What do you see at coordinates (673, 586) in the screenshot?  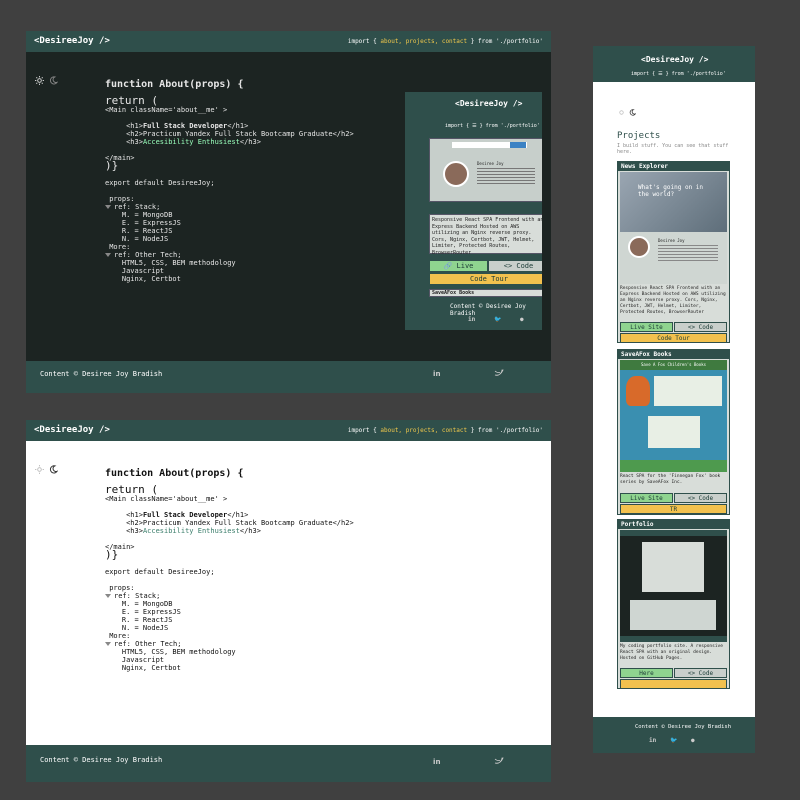 I see `project-screenshot` at bounding box center [673, 586].